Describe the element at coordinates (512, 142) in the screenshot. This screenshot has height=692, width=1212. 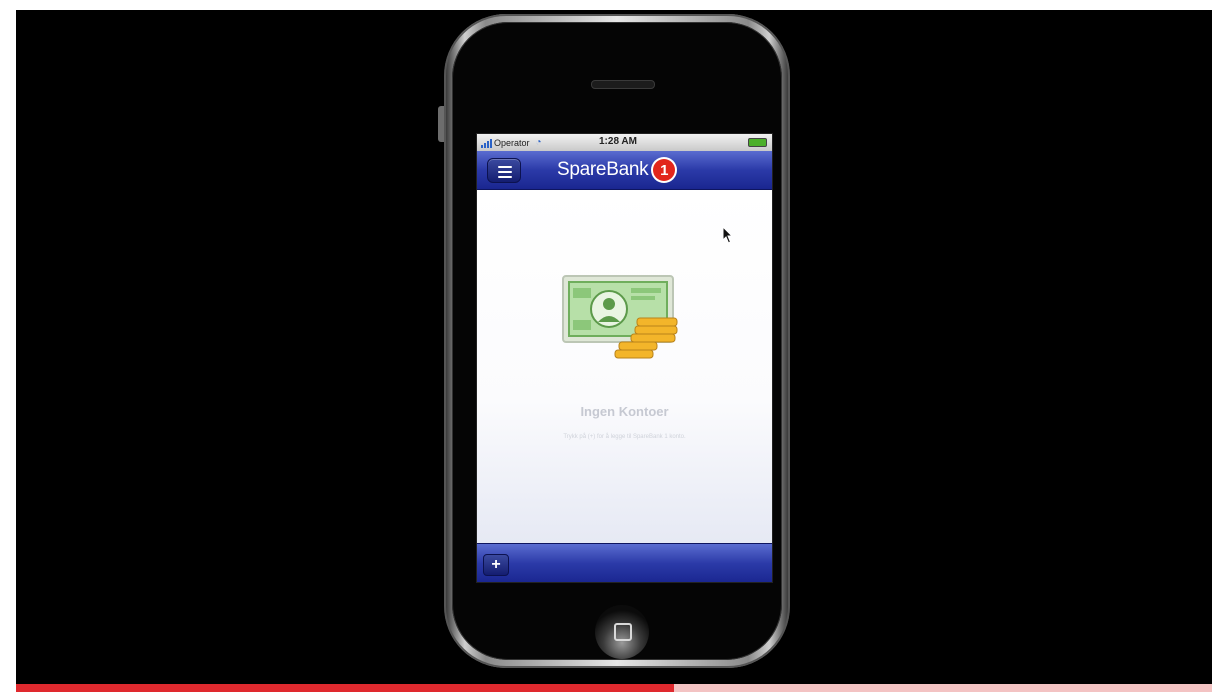
I see `carrier-name: Operator` at that location.